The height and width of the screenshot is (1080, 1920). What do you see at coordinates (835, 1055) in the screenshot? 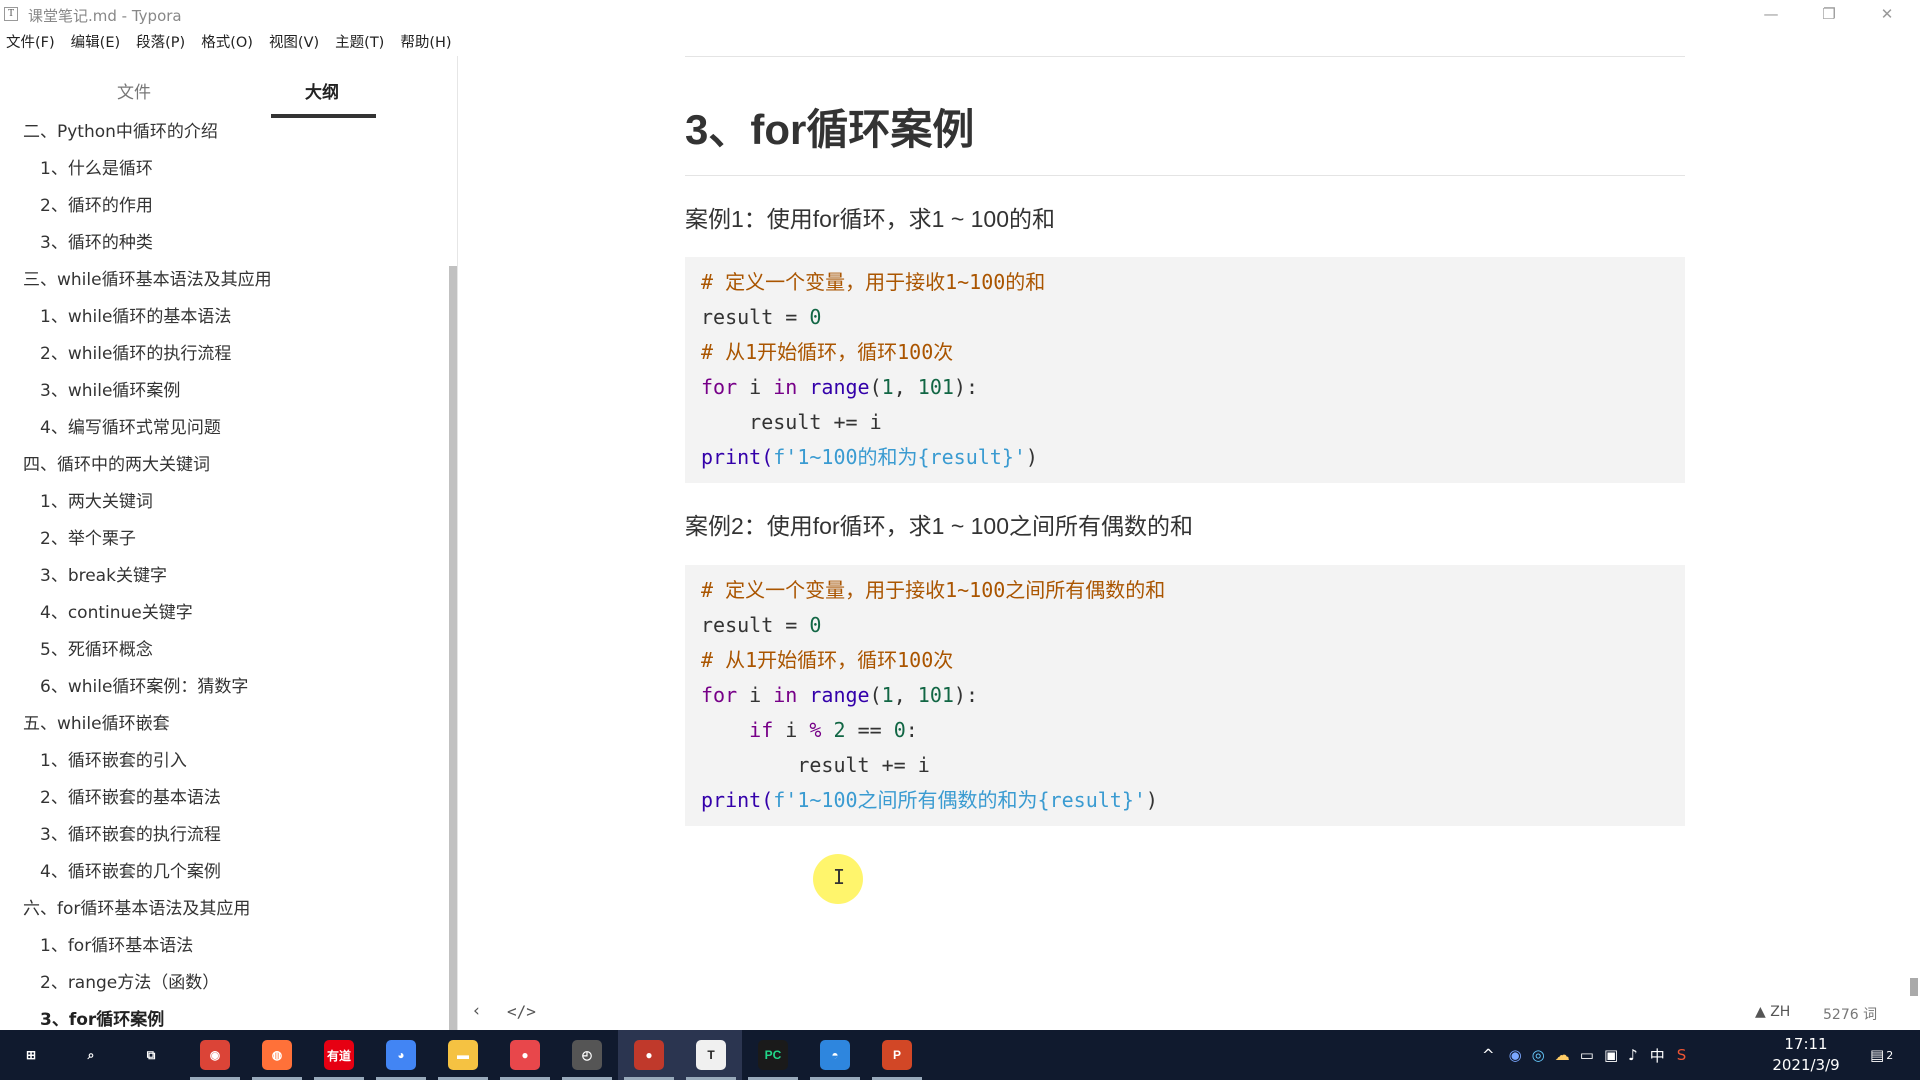
I see `chat-app-taskbar-button: ◓` at bounding box center [835, 1055].